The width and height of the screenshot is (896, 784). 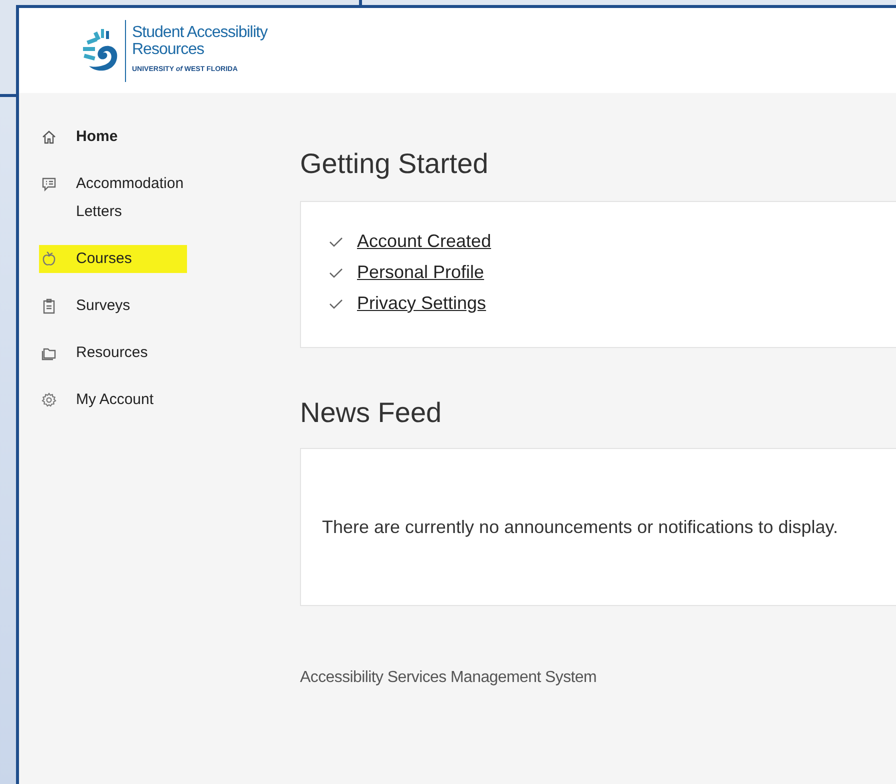 I want to click on step-link: Privacy Settings, so click(x=421, y=303).